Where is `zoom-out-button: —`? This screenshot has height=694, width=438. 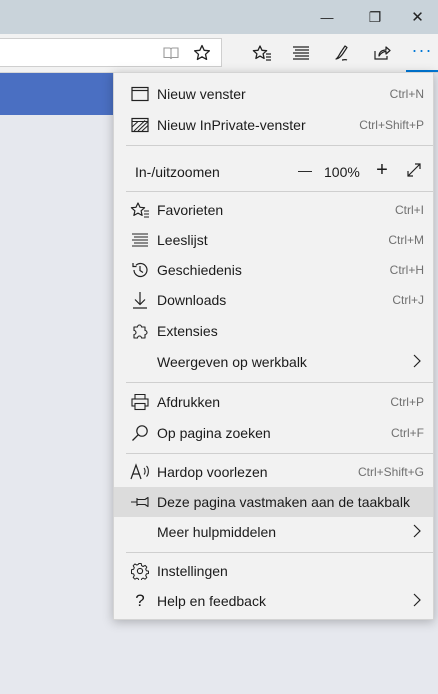
zoom-out-button: — is located at coordinates (305, 170).